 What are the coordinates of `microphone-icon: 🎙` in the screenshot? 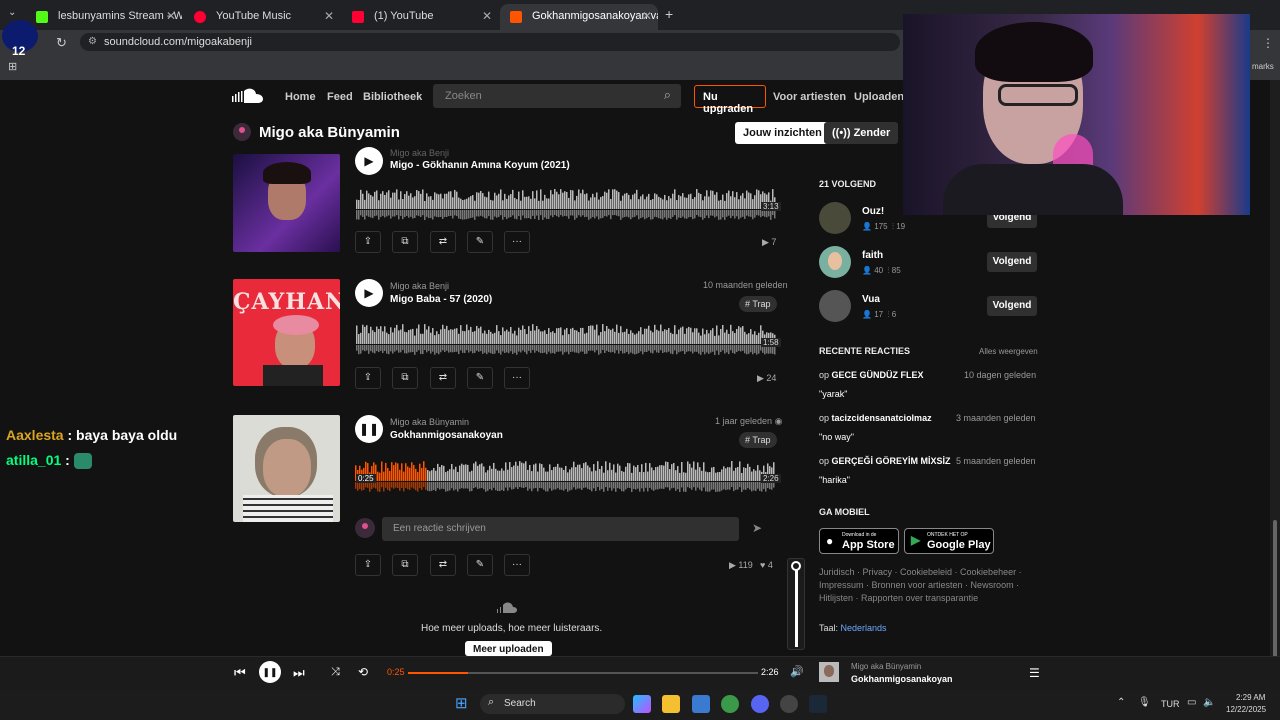 It's located at (1144, 702).